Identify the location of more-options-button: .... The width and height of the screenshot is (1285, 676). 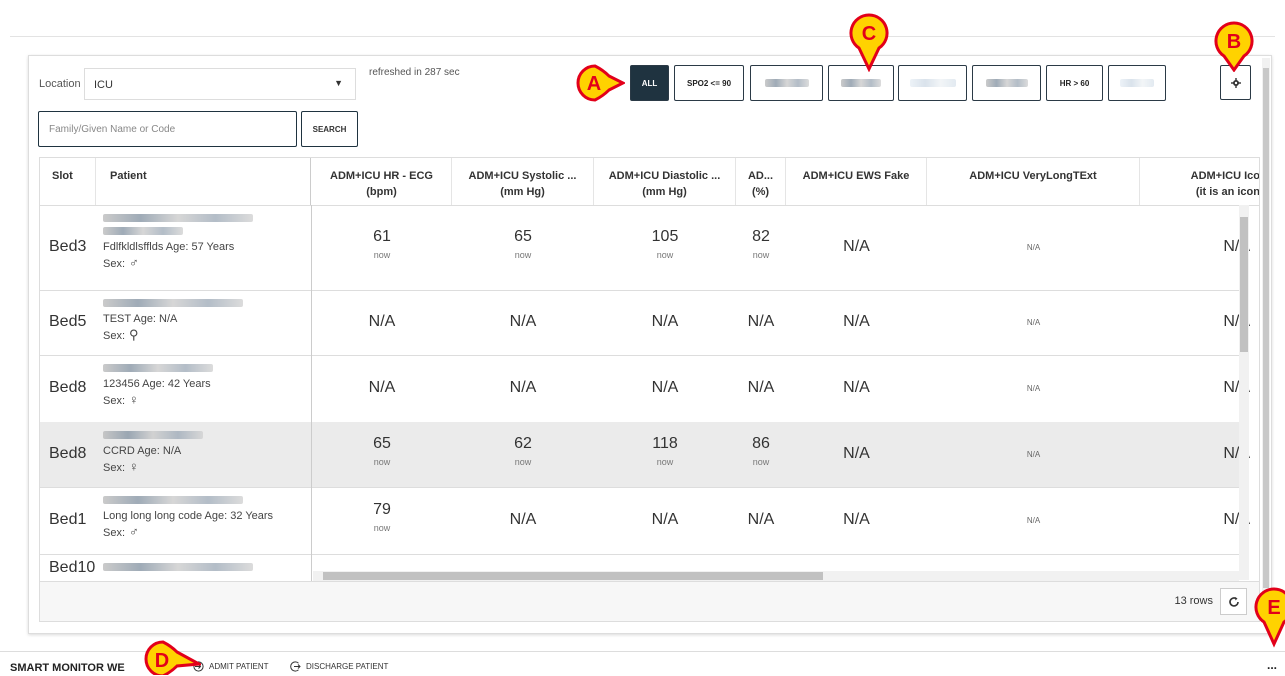
(1272, 665).